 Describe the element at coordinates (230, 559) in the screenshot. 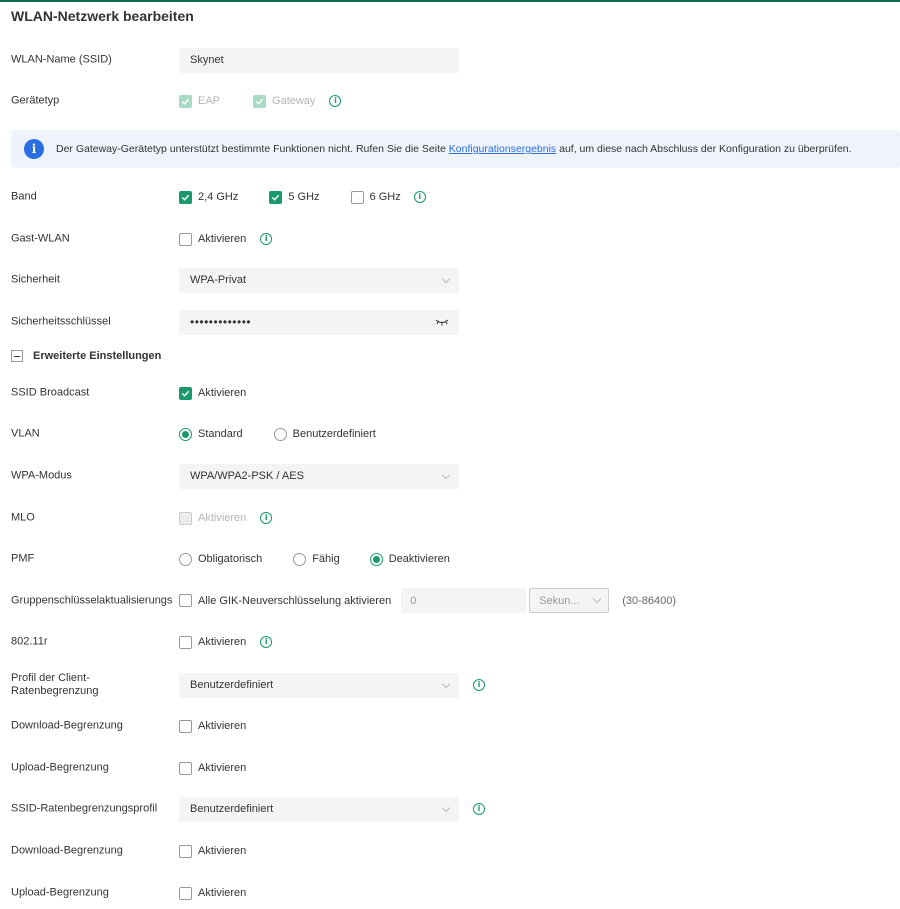

I see `pmf-mandatory-label: Obligatorisch` at that location.